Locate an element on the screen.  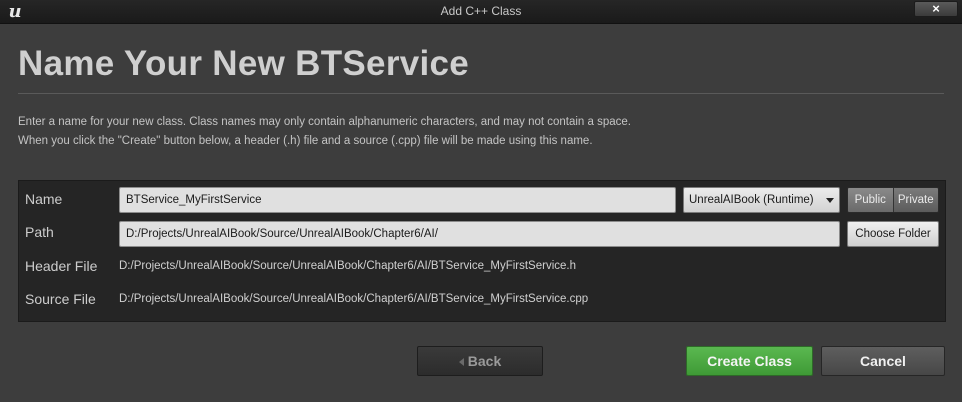
path-label: Path is located at coordinates (39, 232).